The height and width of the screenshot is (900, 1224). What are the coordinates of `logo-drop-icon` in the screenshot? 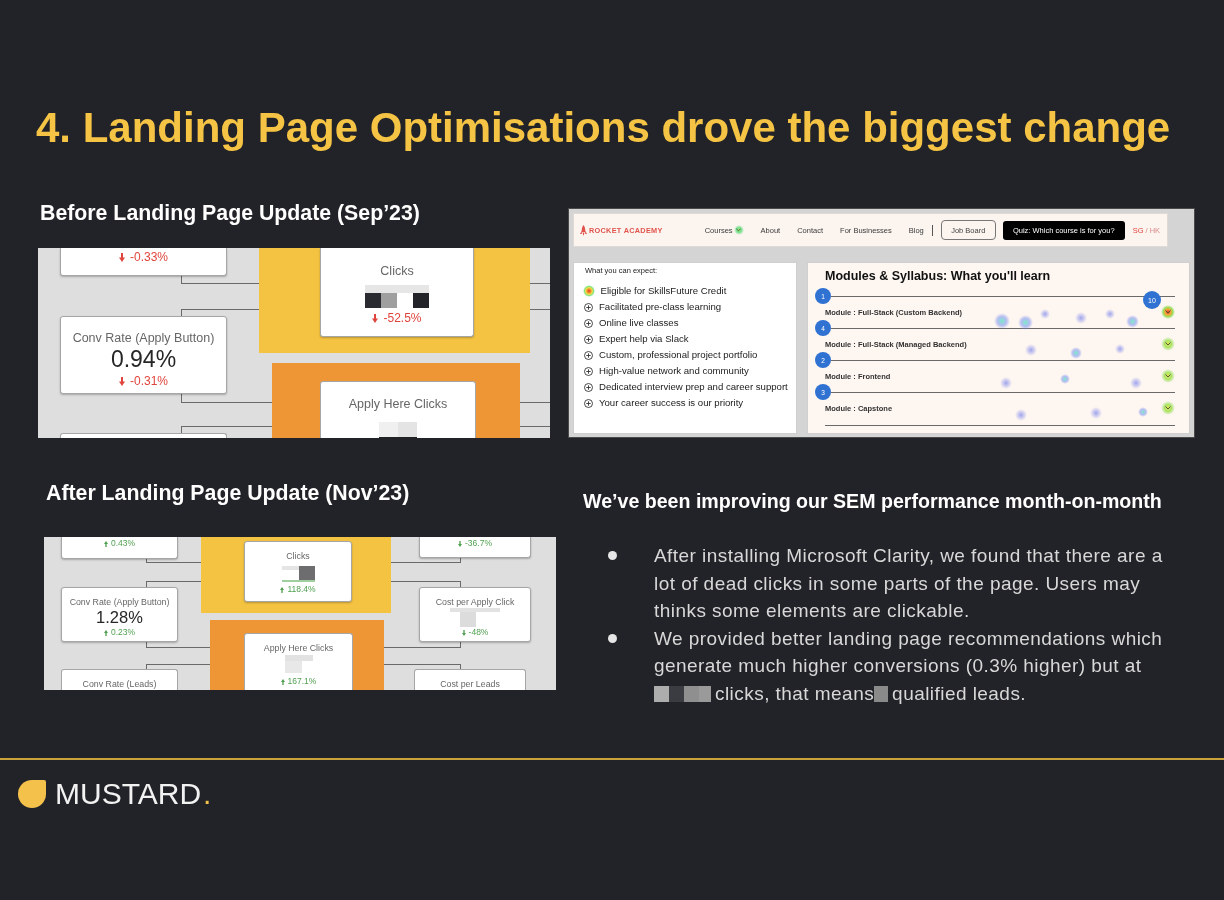 It's located at (32, 794).